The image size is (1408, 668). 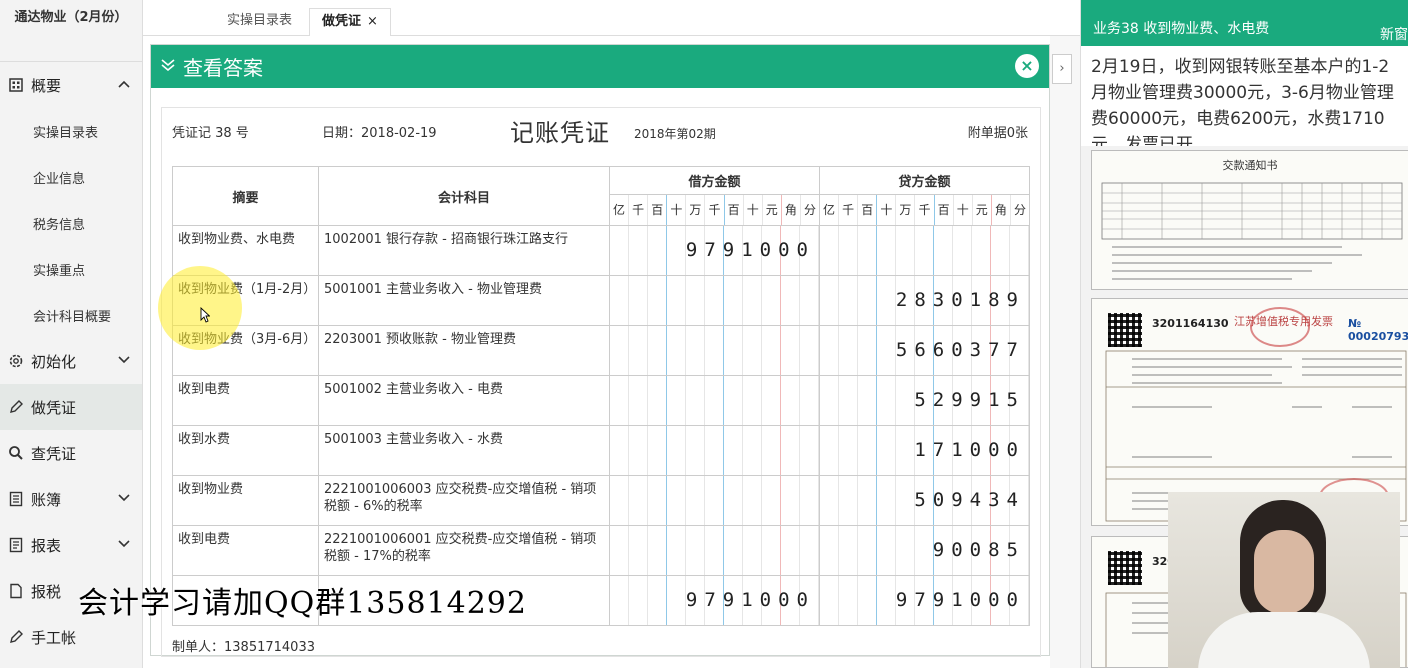 What do you see at coordinates (71, 131) in the screenshot?
I see `nav-catalog: 实操目录表` at bounding box center [71, 131].